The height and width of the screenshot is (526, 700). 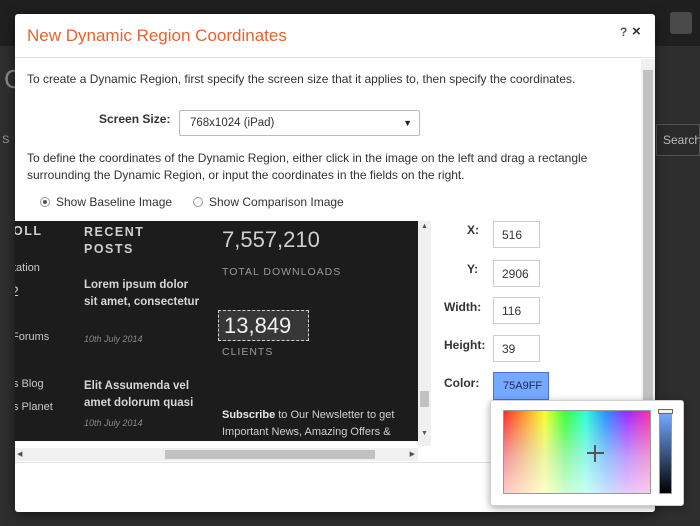 I want to click on scroll-down-icon: ▼, so click(x=424, y=433).